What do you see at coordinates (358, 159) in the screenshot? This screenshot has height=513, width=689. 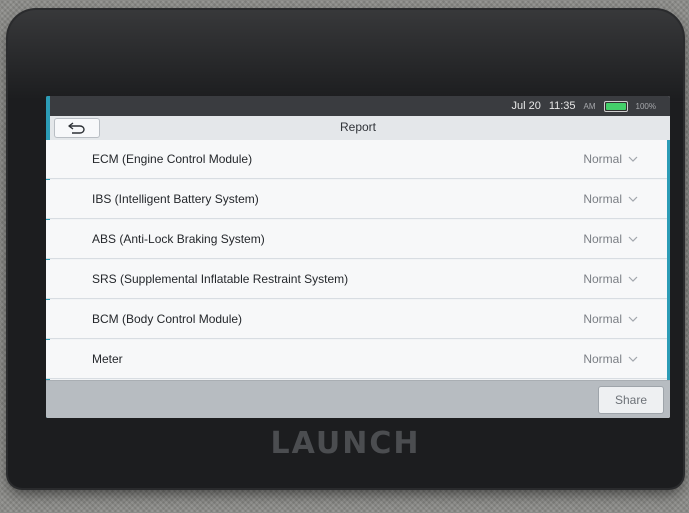 I see `list-item: ECM (Engine Control Module) Normal` at bounding box center [358, 159].